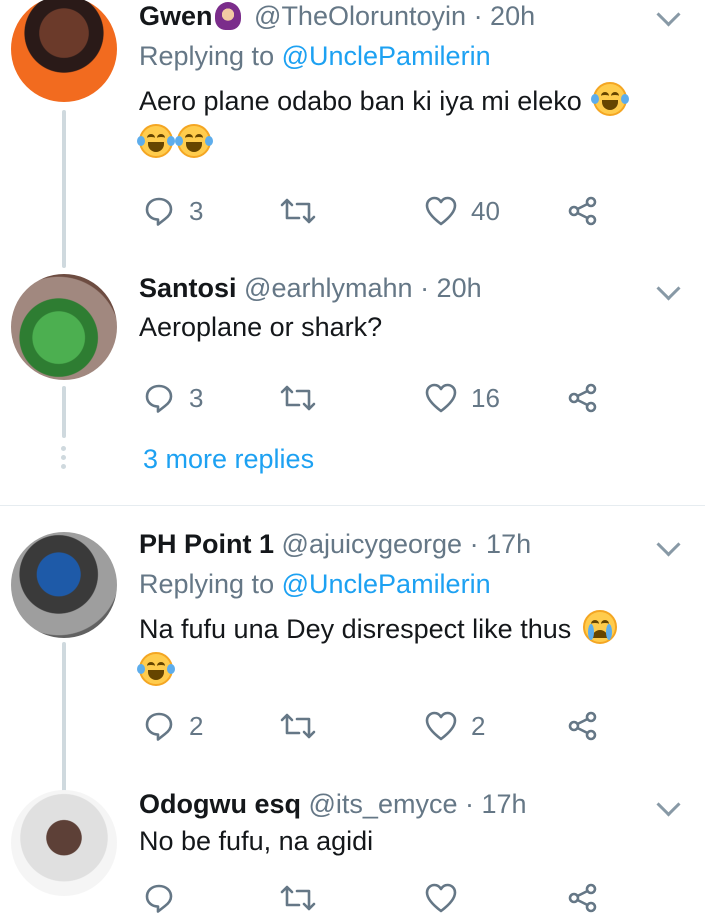  Describe the element at coordinates (399, 398) in the screenshot. I see `tweet-actions: 3 16` at that location.